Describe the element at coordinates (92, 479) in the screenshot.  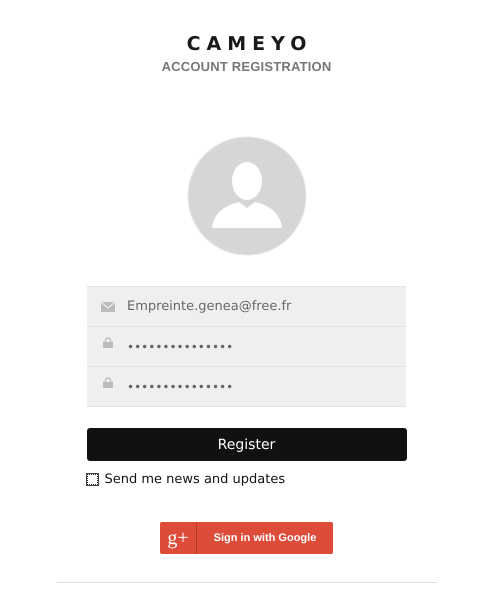
I see `checkbox` at that location.